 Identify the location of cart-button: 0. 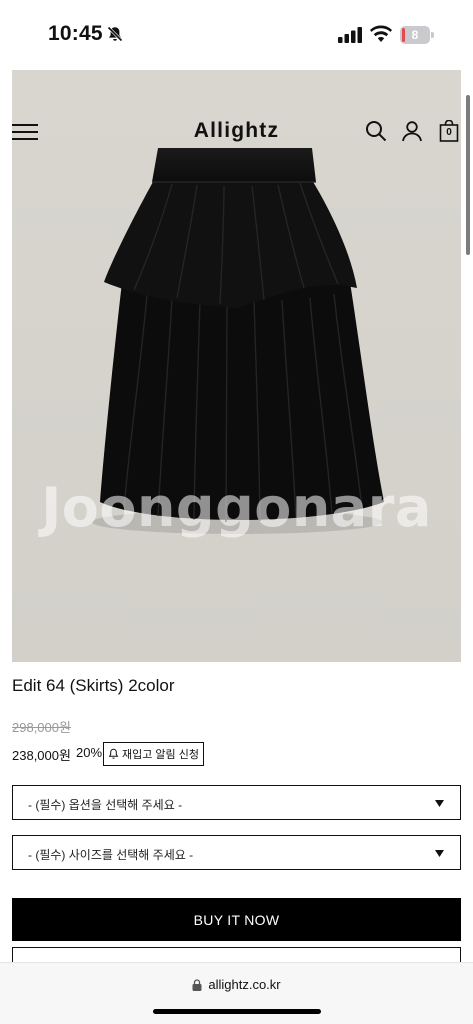
(449, 131).